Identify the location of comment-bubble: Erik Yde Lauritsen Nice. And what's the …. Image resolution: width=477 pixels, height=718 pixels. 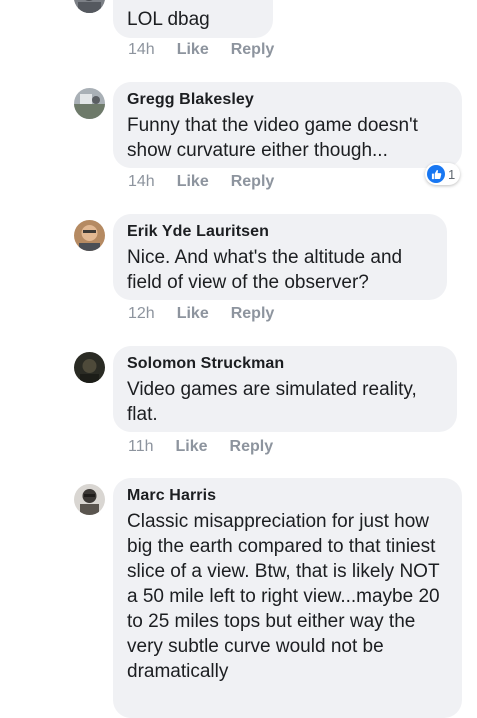
(280, 257).